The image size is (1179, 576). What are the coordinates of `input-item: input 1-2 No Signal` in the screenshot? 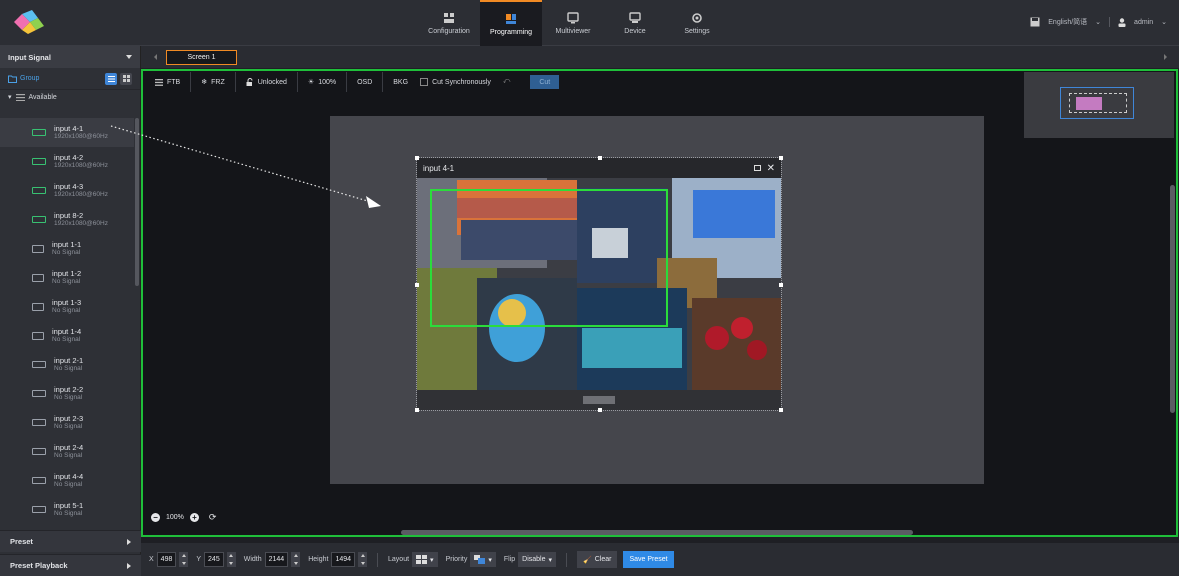 It's located at (67, 277).